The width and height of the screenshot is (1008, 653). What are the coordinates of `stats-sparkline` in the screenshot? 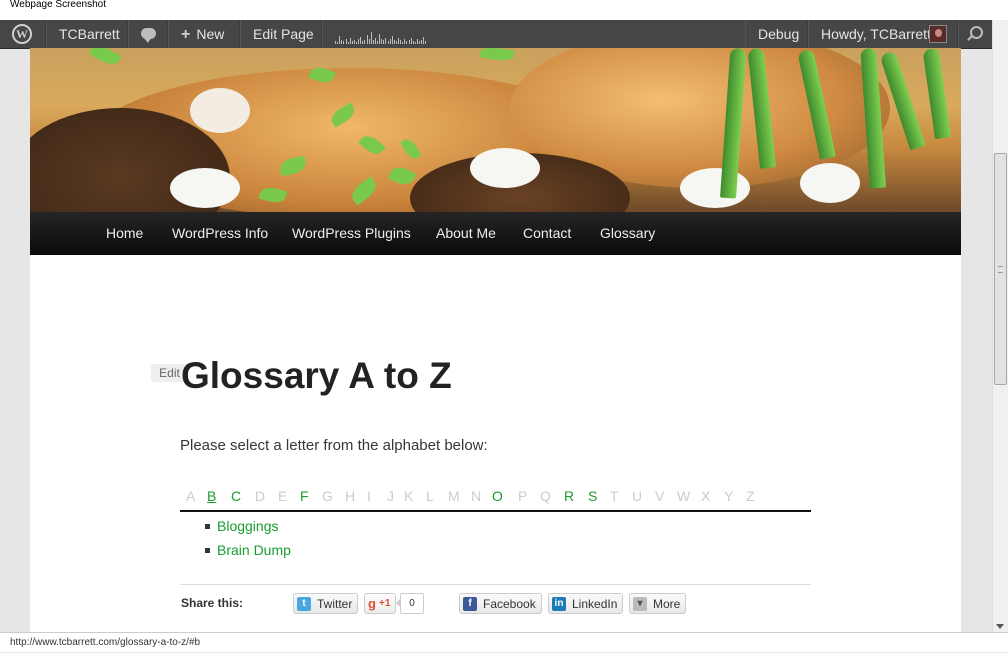 It's located at (381, 34).